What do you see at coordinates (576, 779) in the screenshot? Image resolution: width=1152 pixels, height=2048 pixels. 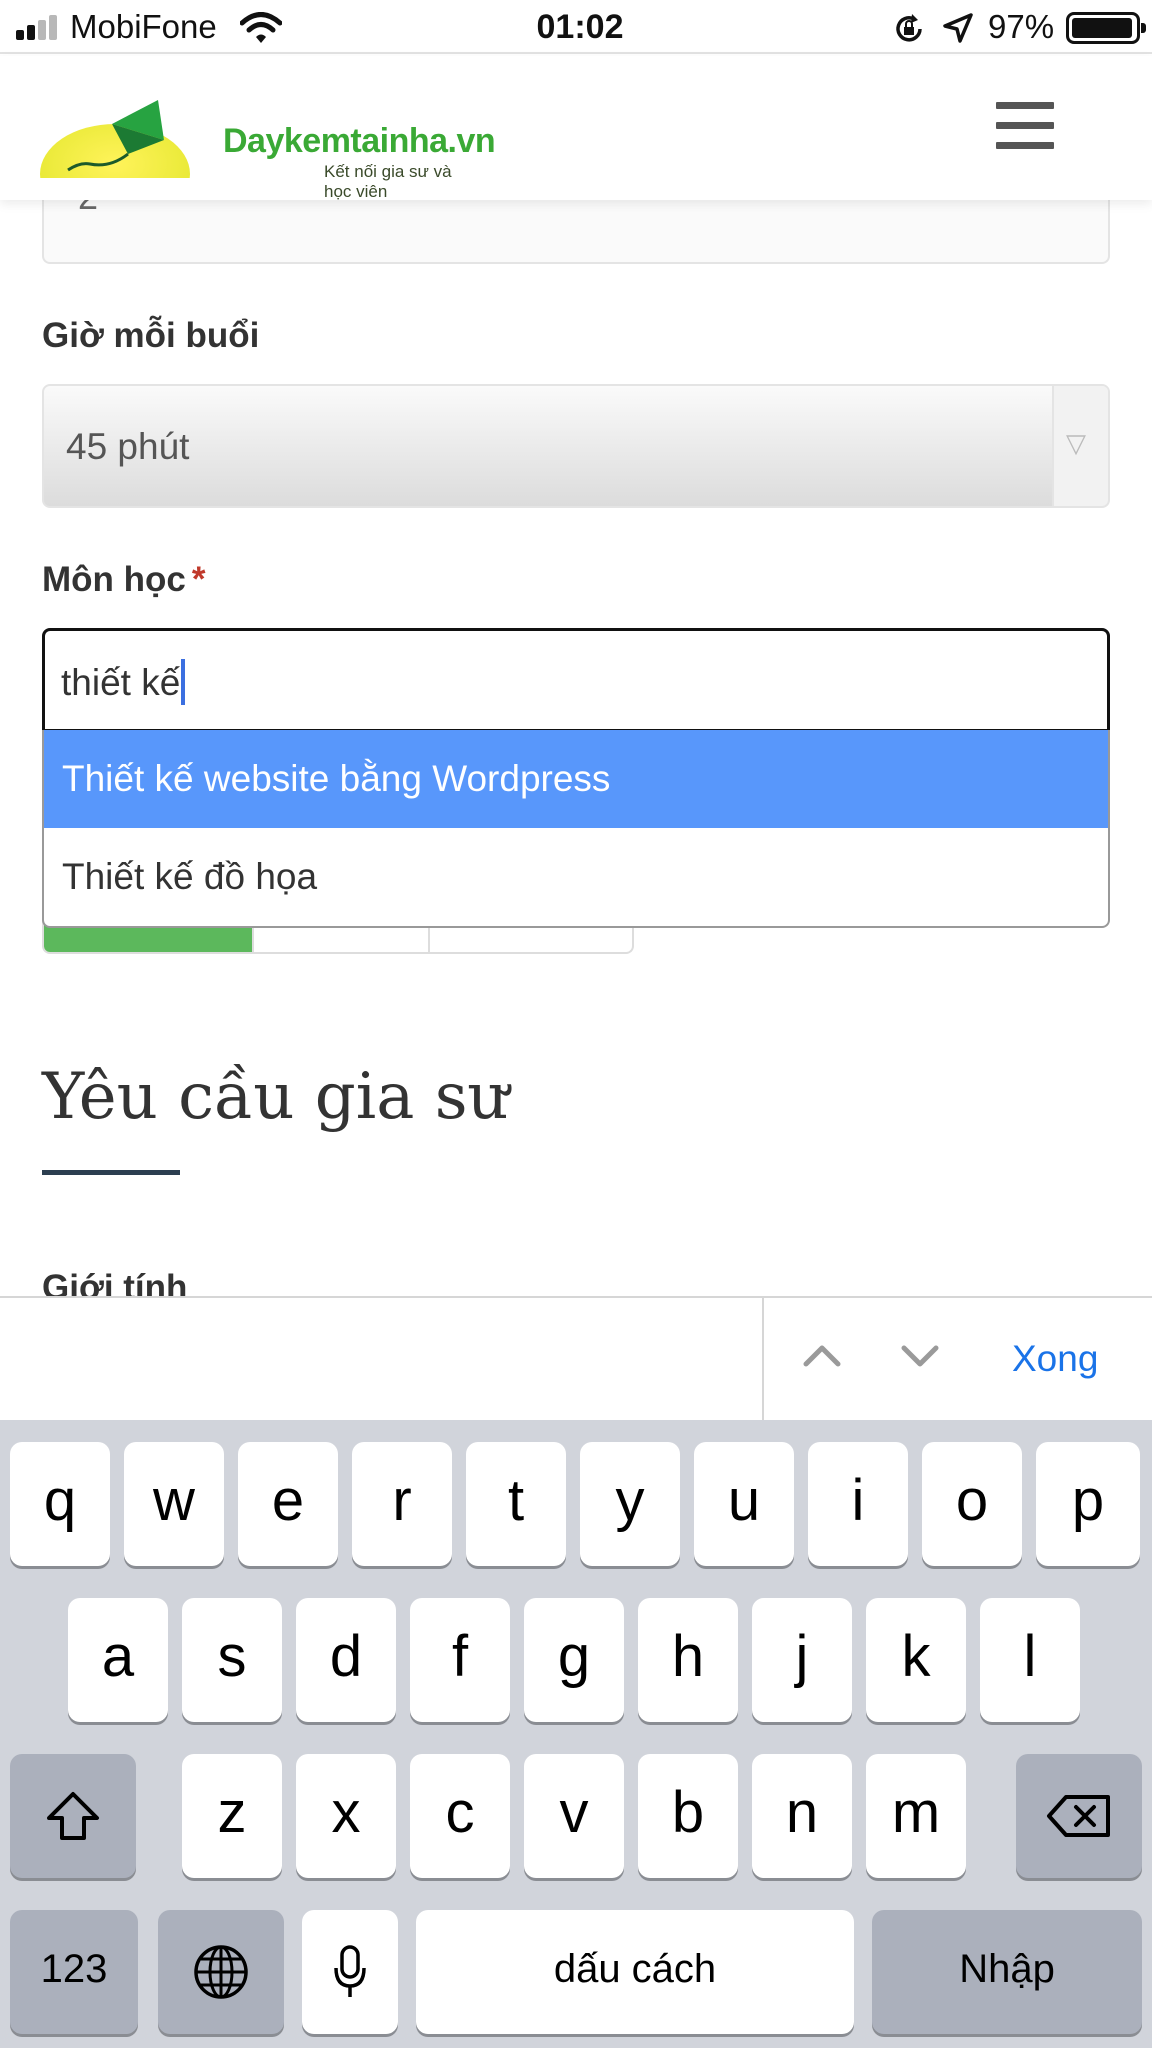 I see `suggestion-item-wordpress: Thiết kế website bằng Wordpress` at bounding box center [576, 779].